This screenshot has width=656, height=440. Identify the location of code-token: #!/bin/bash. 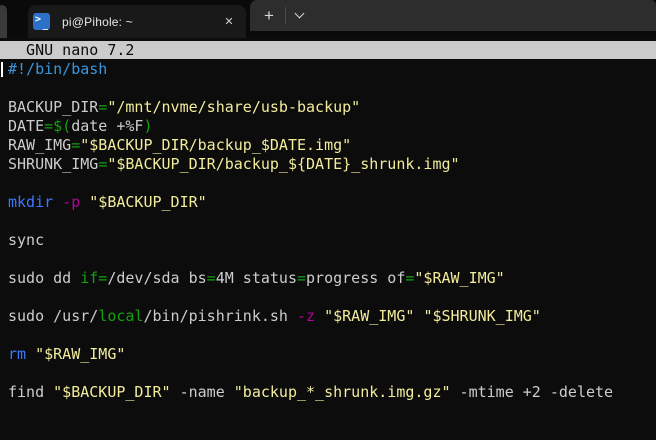
(58, 69).